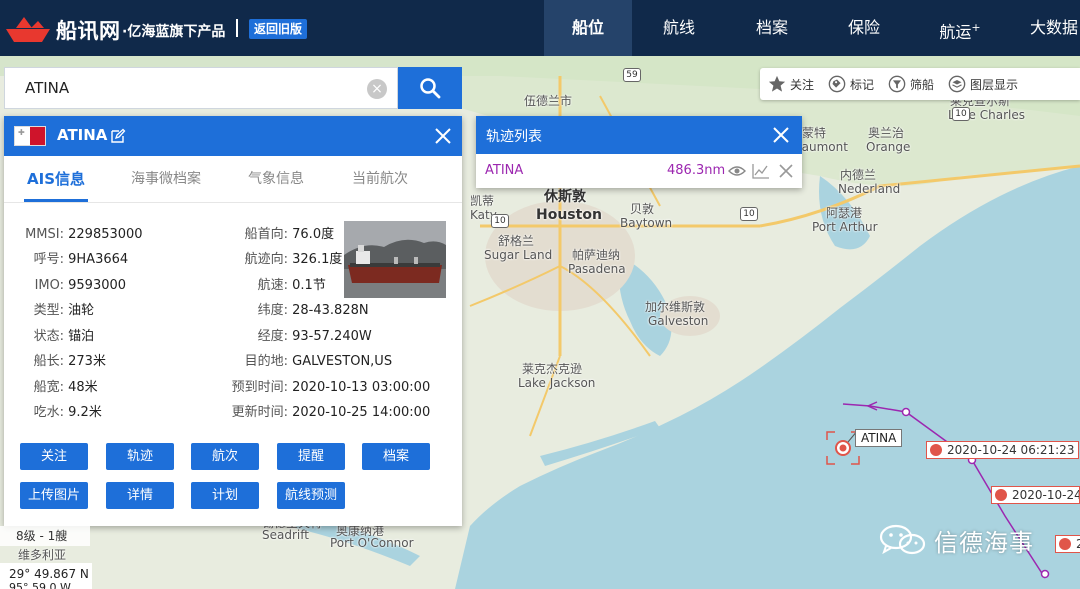 The width and height of the screenshot is (1080, 589). Describe the element at coordinates (737, 171) in the screenshot. I see `eye-icon` at that location.